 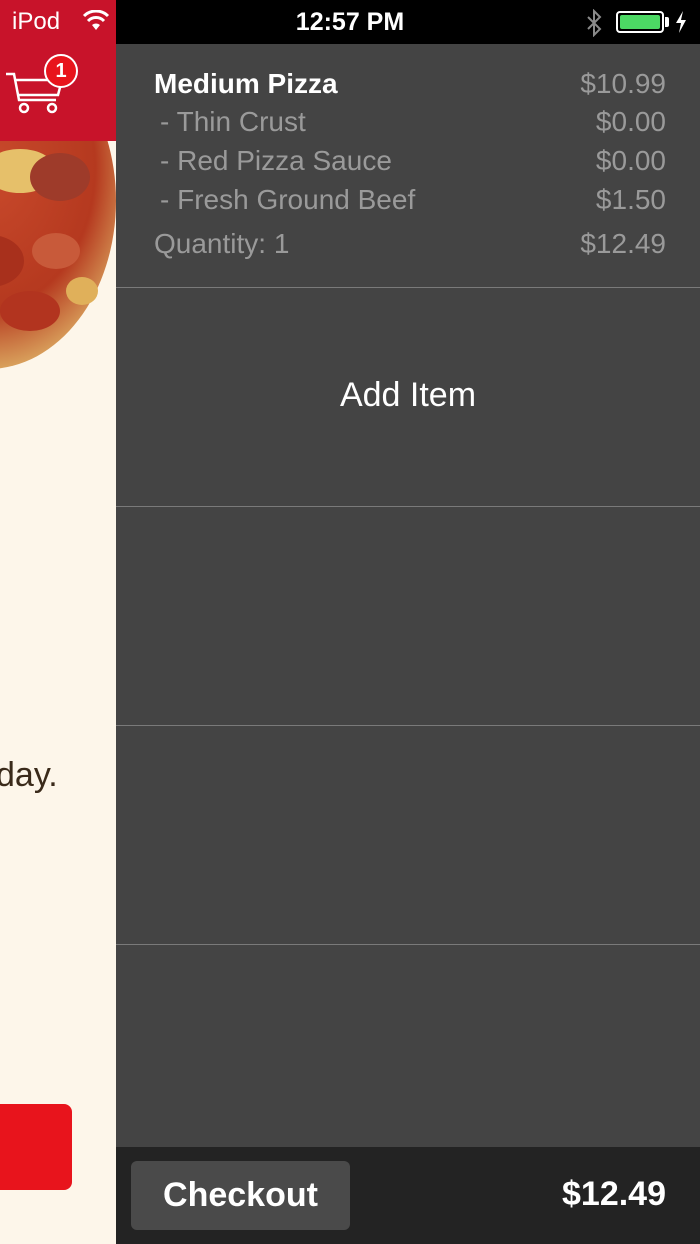 I want to click on cart-count-badge: 1, so click(x=61, y=71).